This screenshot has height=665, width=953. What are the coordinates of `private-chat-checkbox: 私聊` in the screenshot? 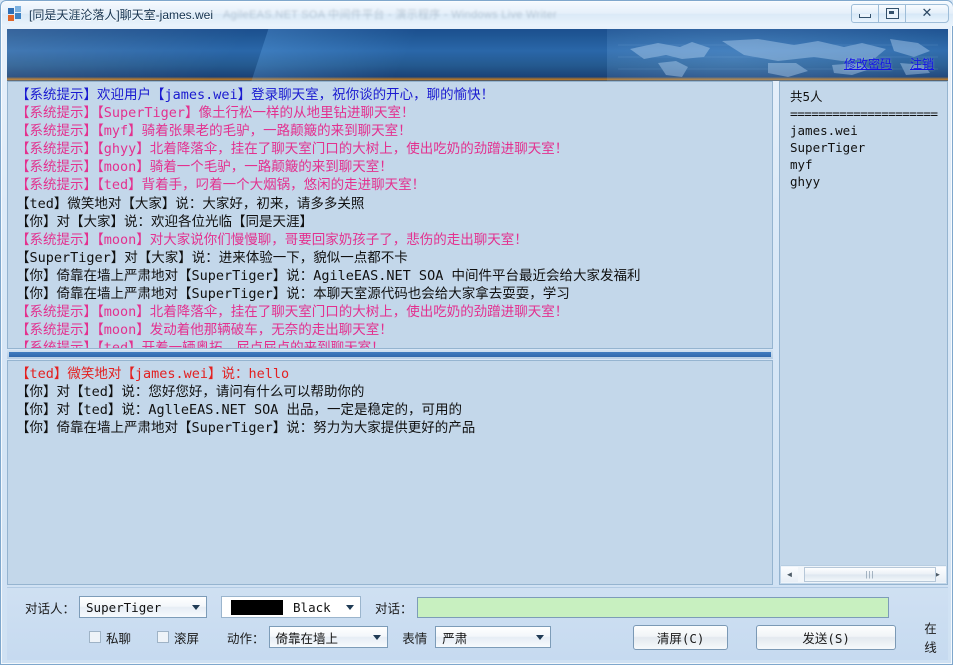 It's located at (110, 637).